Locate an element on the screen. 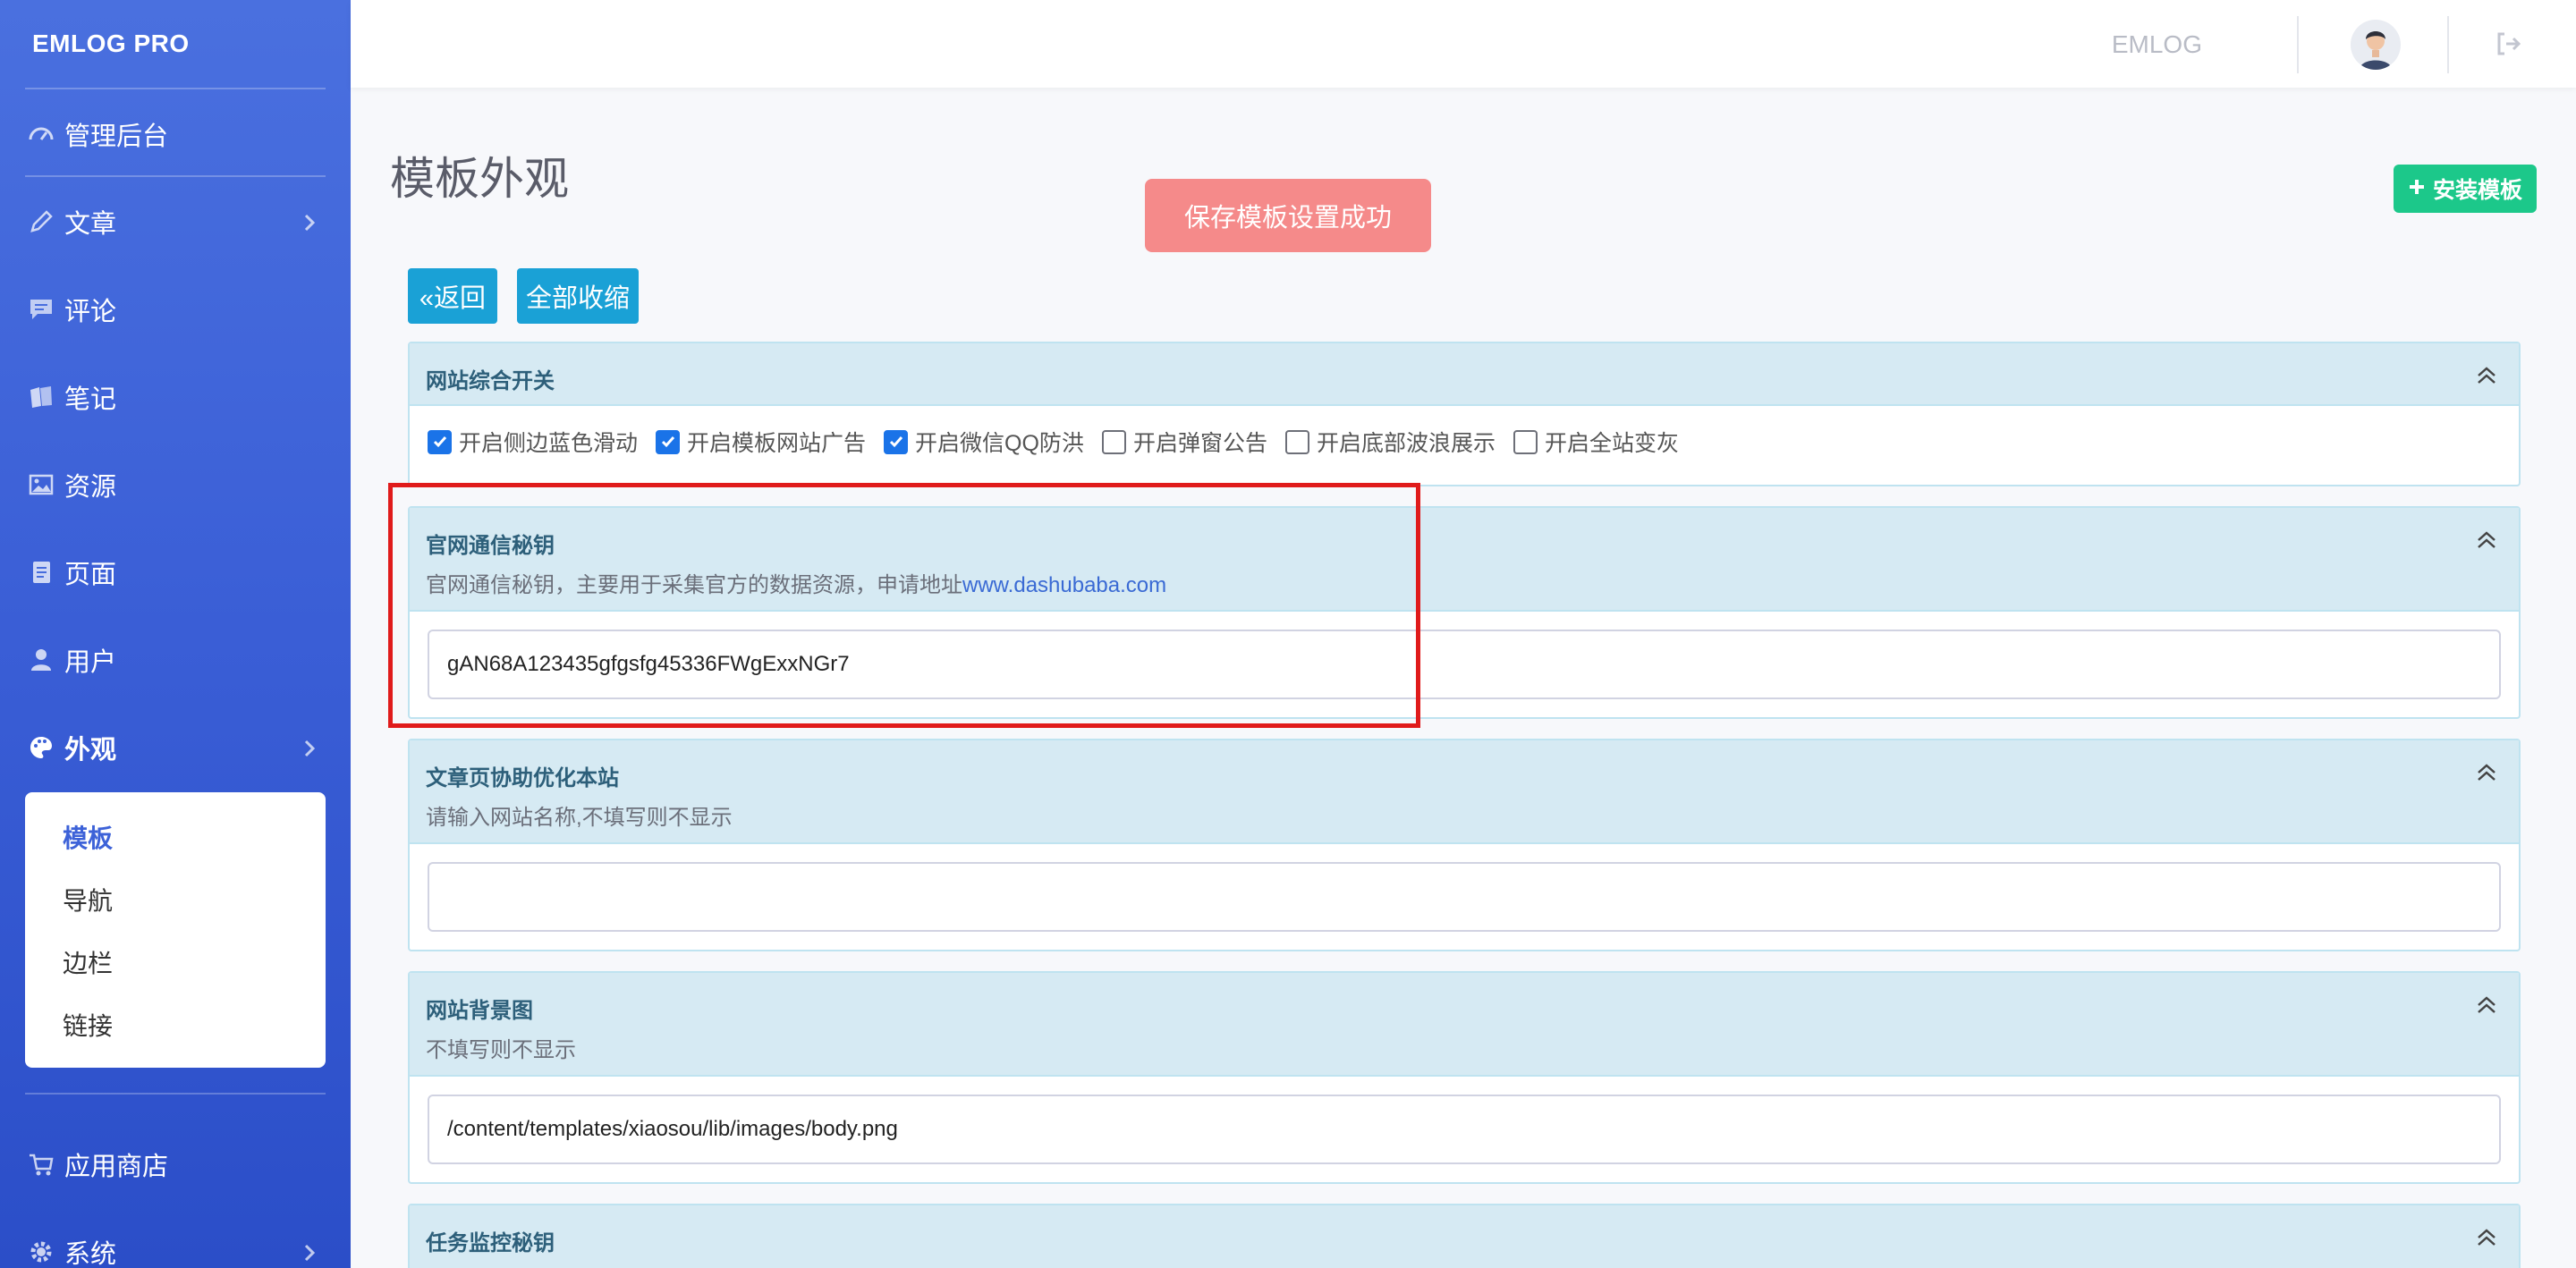 The image size is (2576, 1268). checkbox-grayscale-site: 开启全站变灰 is located at coordinates (1596, 442).